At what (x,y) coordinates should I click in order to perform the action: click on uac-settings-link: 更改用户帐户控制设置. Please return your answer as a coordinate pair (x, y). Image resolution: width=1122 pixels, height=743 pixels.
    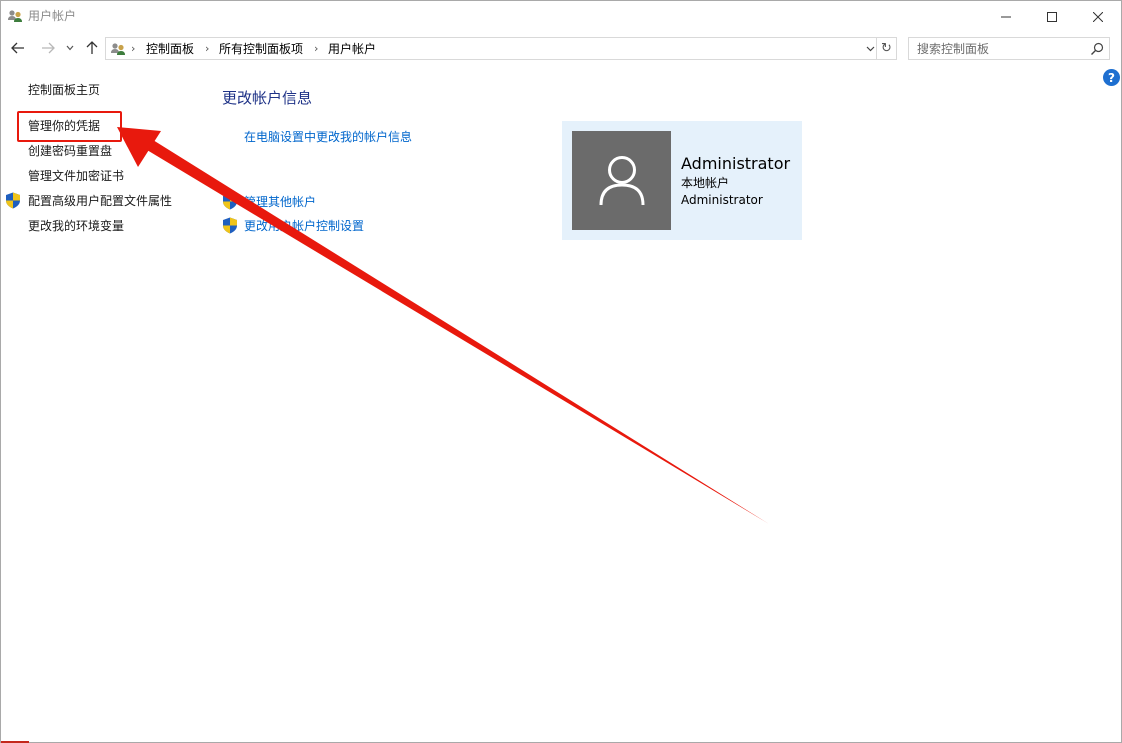
    Looking at the image, I should click on (304, 226).